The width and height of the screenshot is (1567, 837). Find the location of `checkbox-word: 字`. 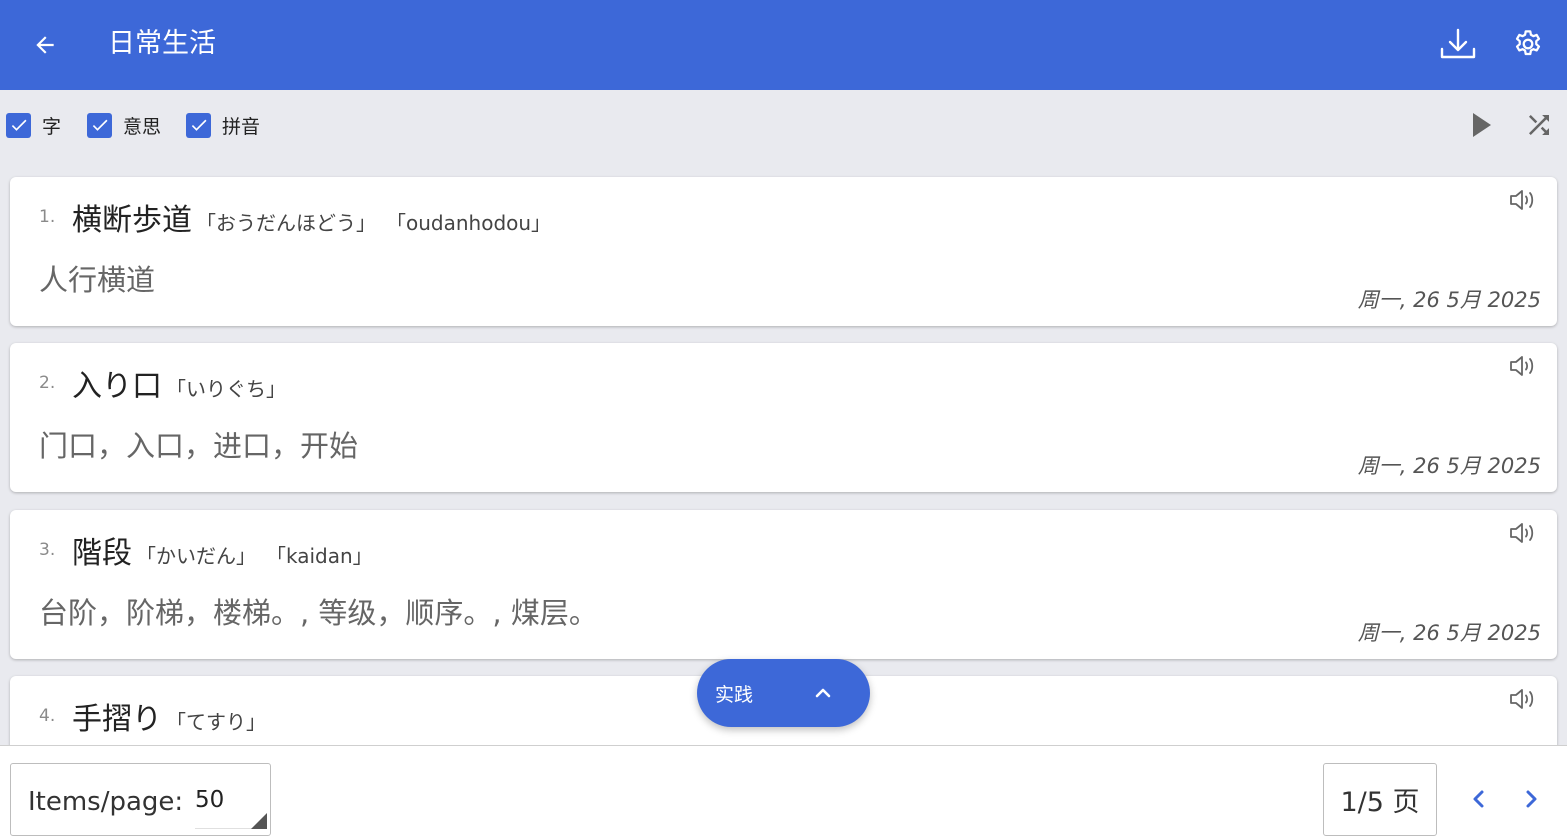

checkbox-word: 字 is located at coordinates (33, 125).